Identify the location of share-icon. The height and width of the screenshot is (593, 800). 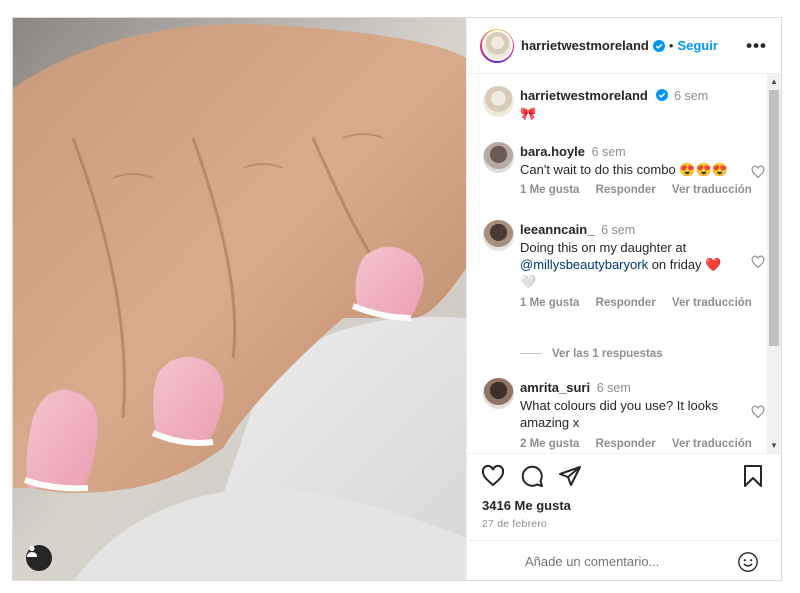
(570, 476).